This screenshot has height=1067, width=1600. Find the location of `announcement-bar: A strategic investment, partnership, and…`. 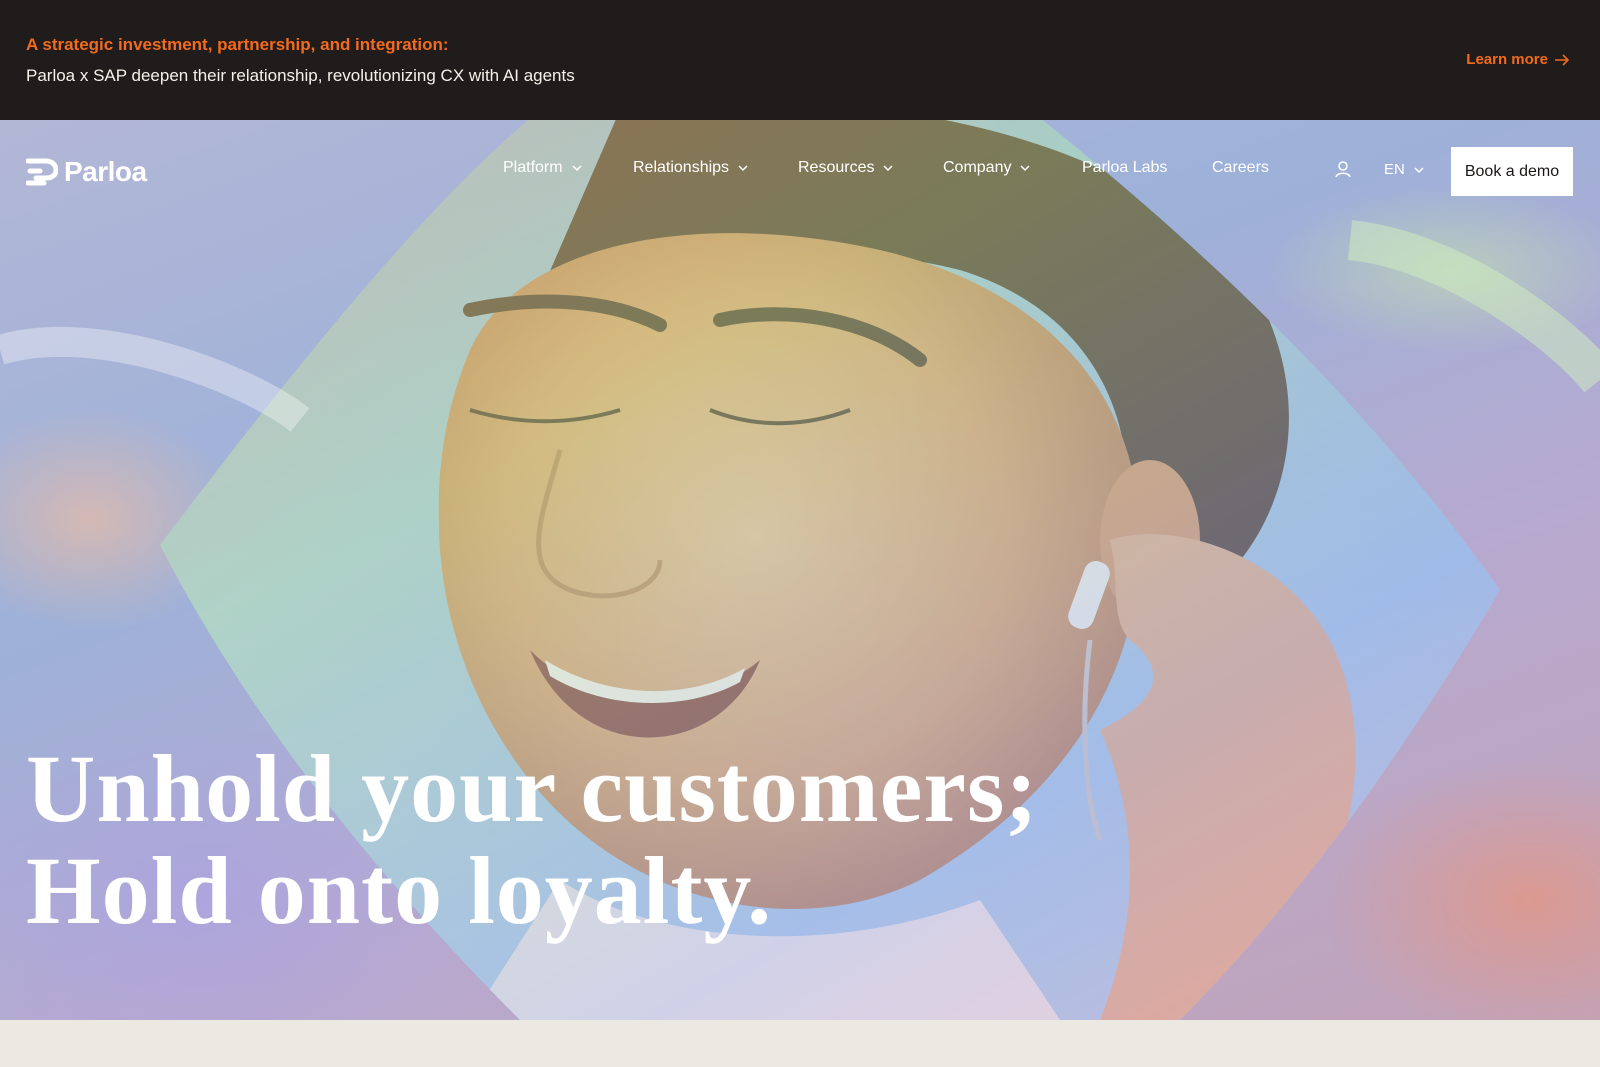

announcement-bar: A strategic investment, partnership, and… is located at coordinates (800, 60).